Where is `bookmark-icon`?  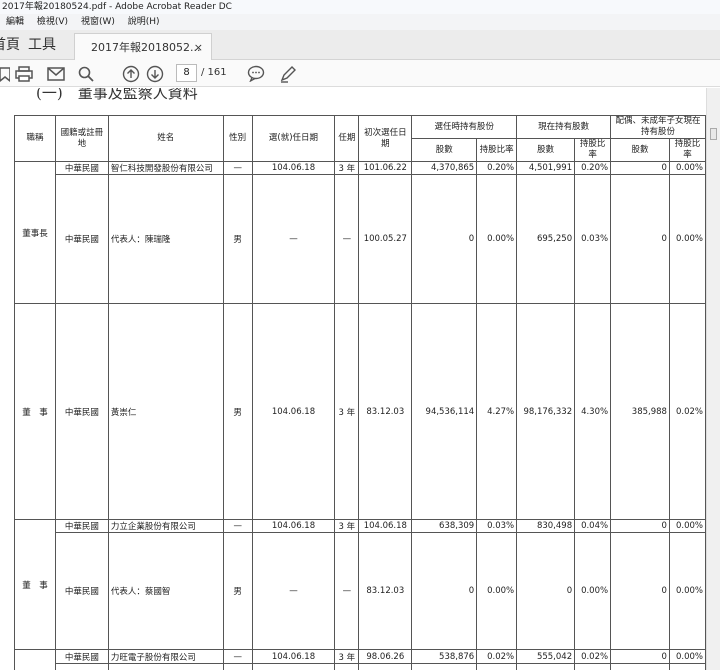
bookmark-icon is located at coordinates (7, 73).